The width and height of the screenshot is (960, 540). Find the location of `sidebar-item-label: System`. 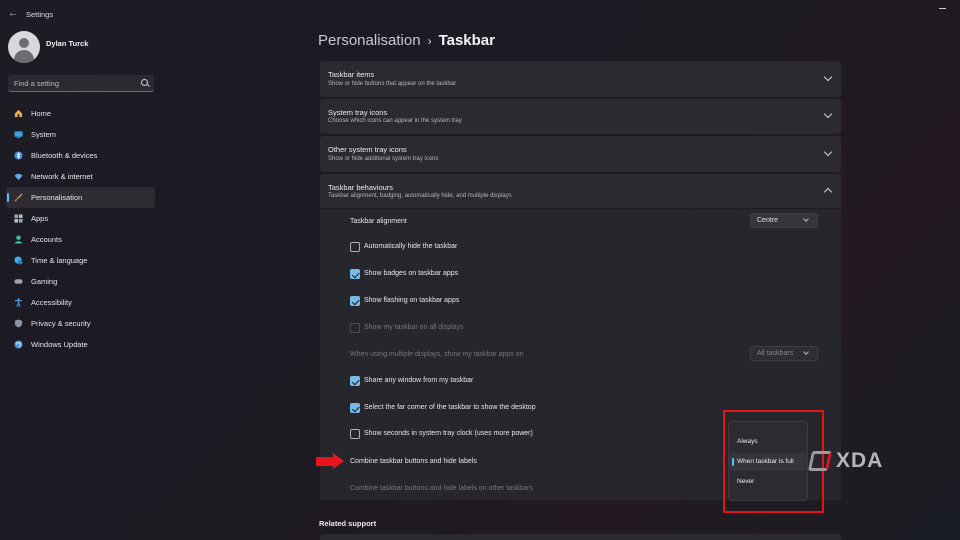

sidebar-item-label: System is located at coordinates (44, 134).